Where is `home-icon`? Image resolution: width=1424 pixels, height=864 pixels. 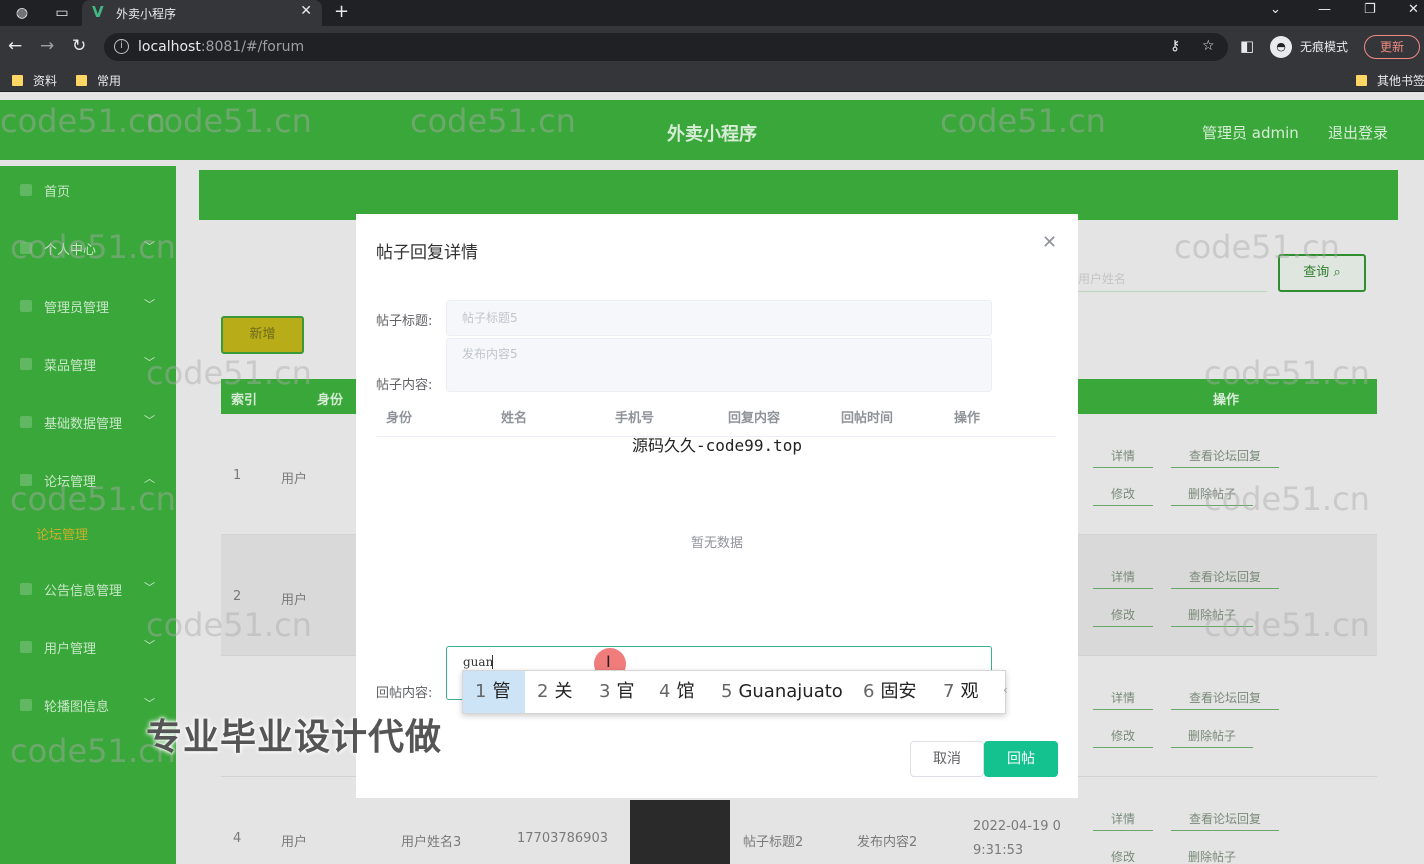 home-icon is located at coordinates (26, 190).